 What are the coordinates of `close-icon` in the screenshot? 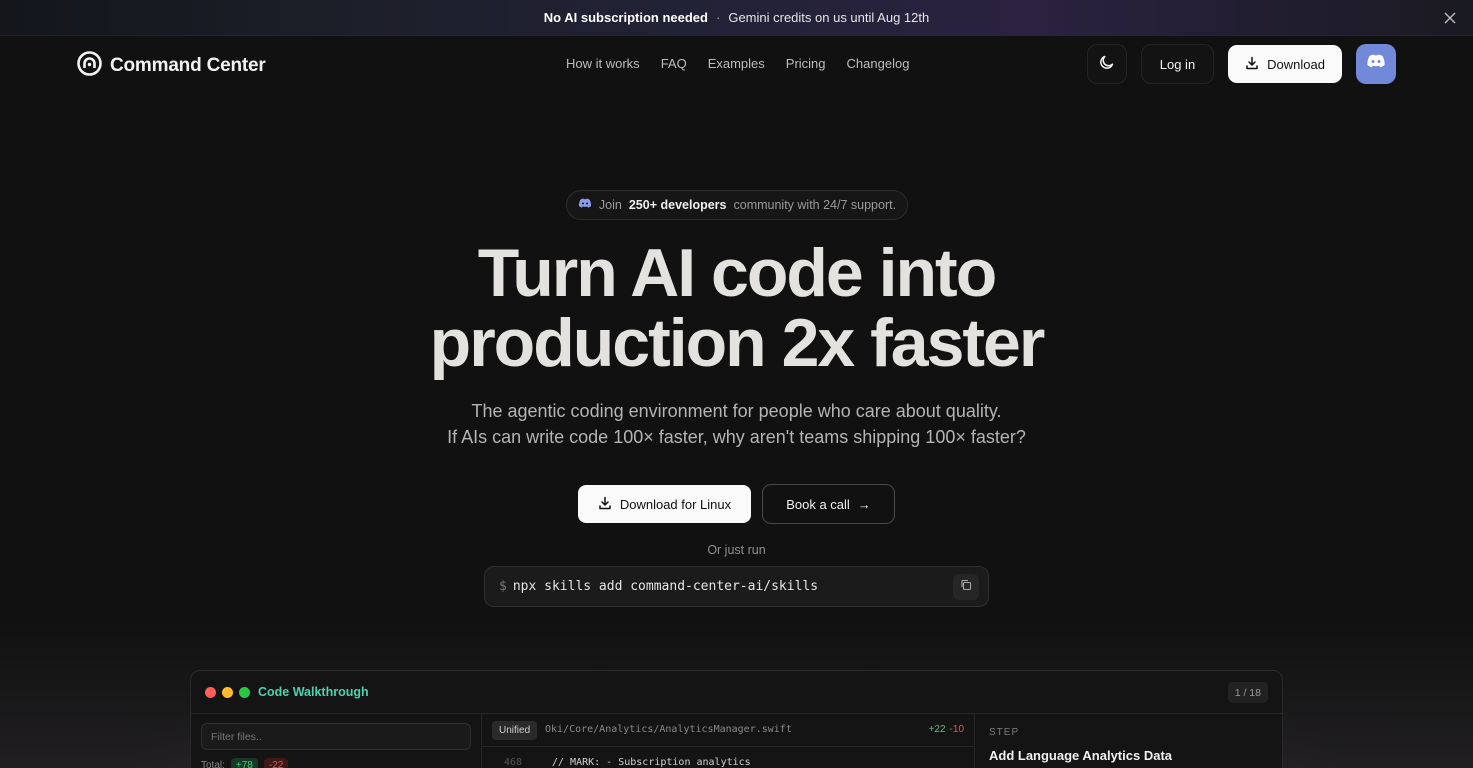 It's located at (1450, 18).